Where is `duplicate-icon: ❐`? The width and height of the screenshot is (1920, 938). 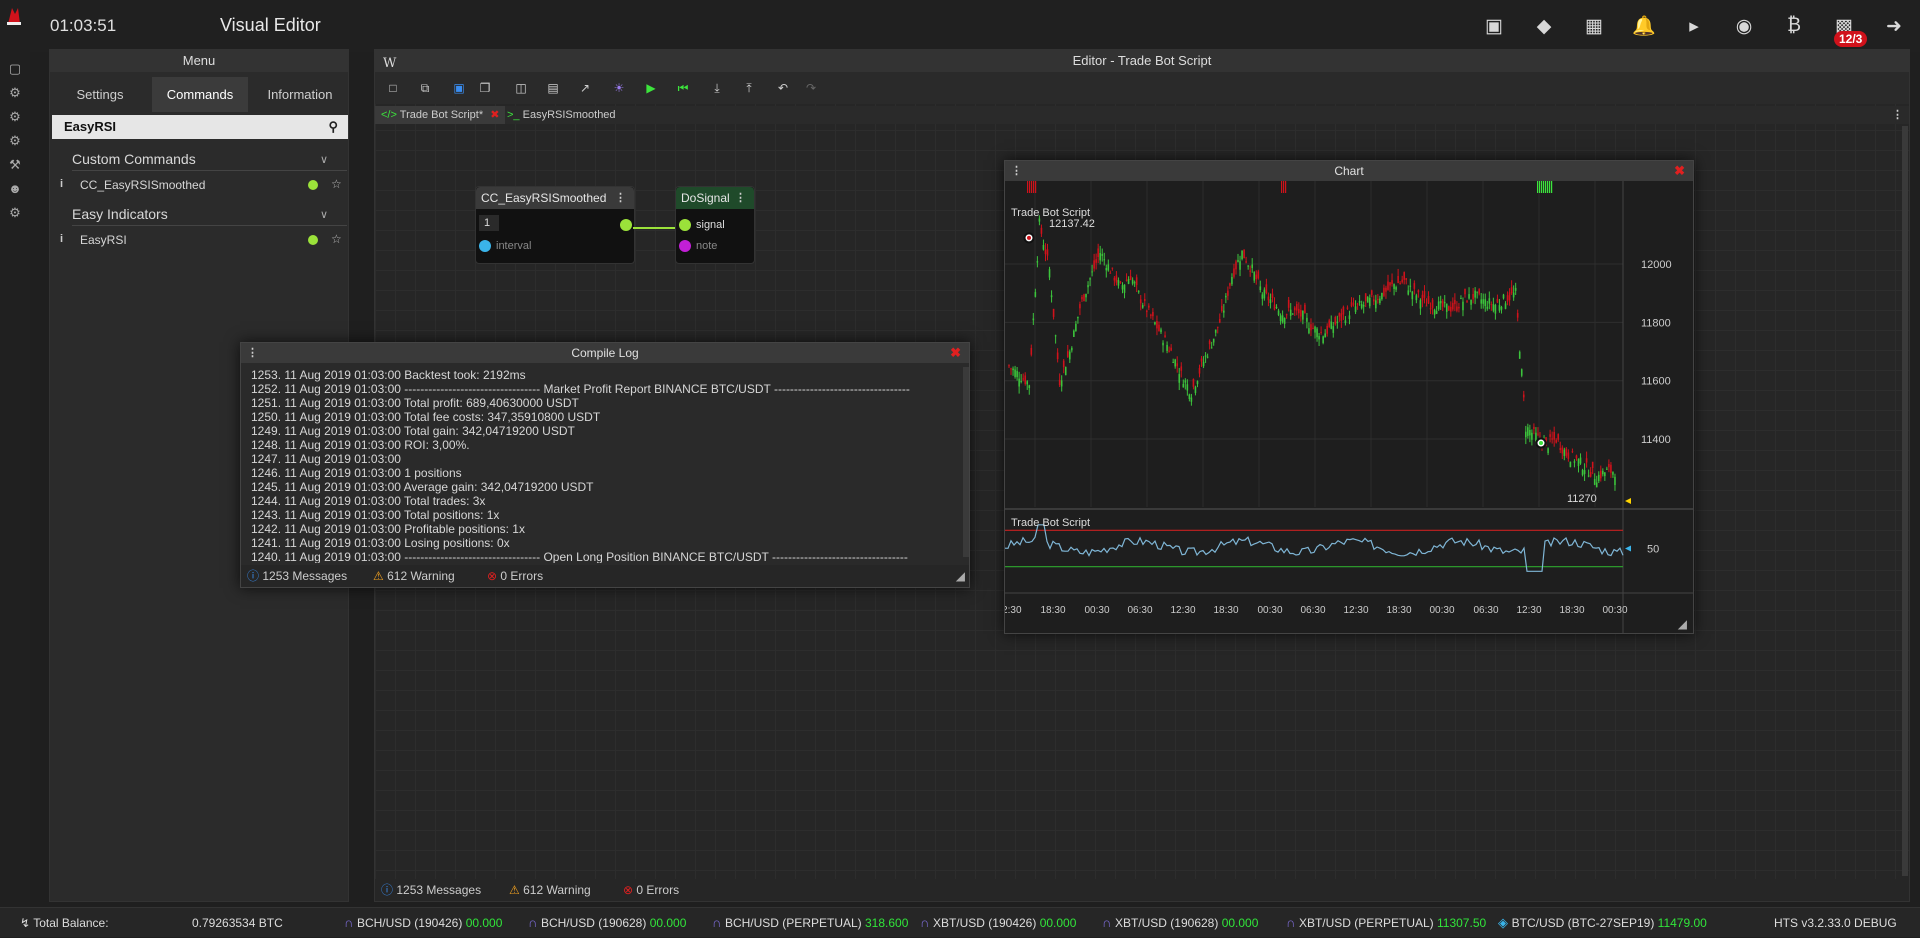
duplicate-icon: ❐ is located at coordinates (485, 88).